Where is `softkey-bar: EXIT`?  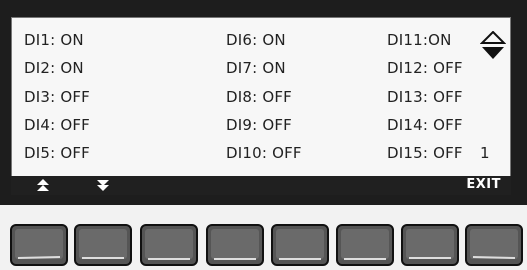 softkey-bar: EXIT is located at coordinates (261, 185).